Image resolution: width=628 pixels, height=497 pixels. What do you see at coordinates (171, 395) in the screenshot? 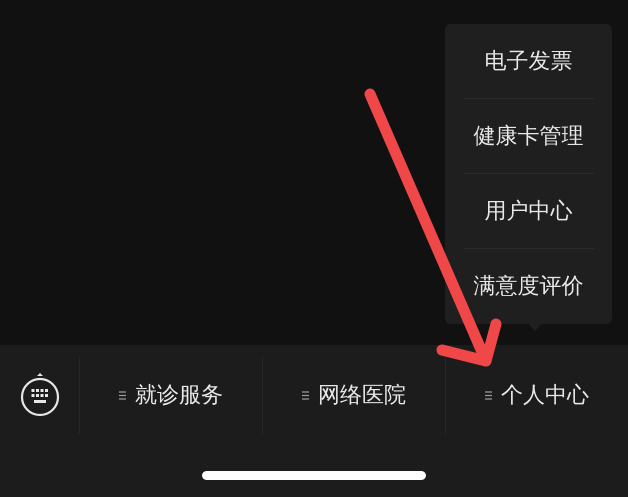
I see `bottom-menu-tab: 就诊服务` at bounding box center [171, 395].